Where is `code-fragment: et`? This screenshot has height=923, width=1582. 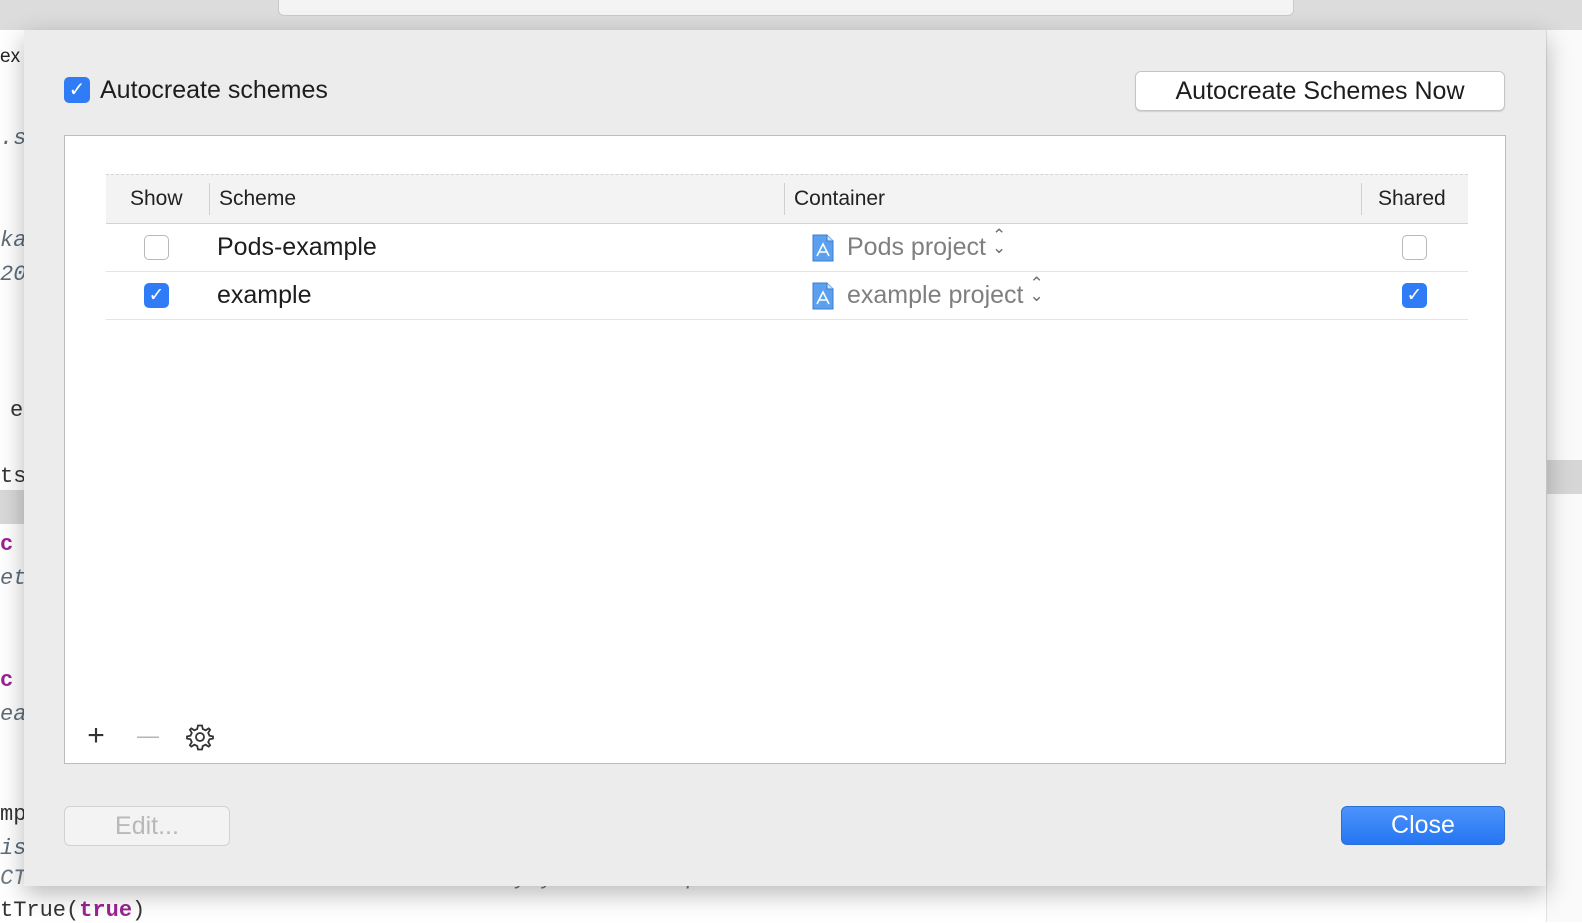
code-fragment: et is located at coordinates (12, 578).